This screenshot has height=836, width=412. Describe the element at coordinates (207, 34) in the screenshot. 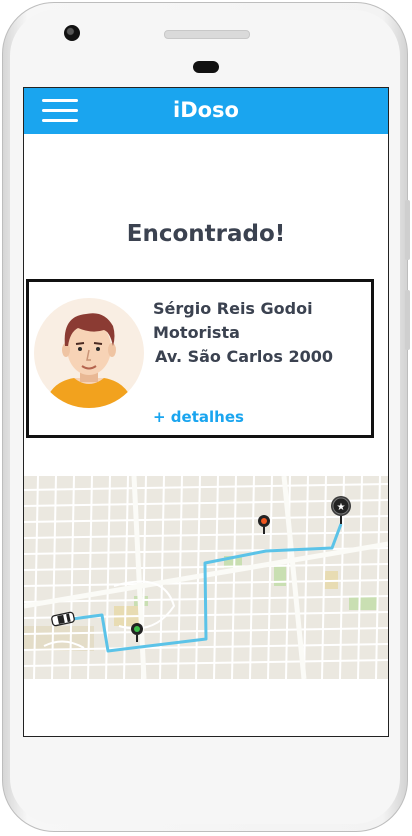

I see `earpiece-speaker` at that location.